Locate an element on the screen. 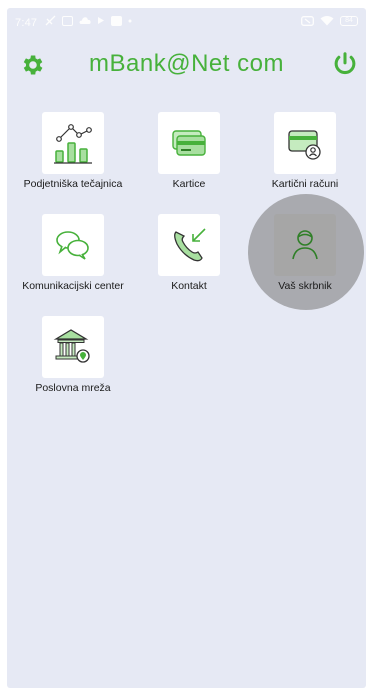 The image size is (371, 695). gallery-icon is located at coordinates (67, 20).